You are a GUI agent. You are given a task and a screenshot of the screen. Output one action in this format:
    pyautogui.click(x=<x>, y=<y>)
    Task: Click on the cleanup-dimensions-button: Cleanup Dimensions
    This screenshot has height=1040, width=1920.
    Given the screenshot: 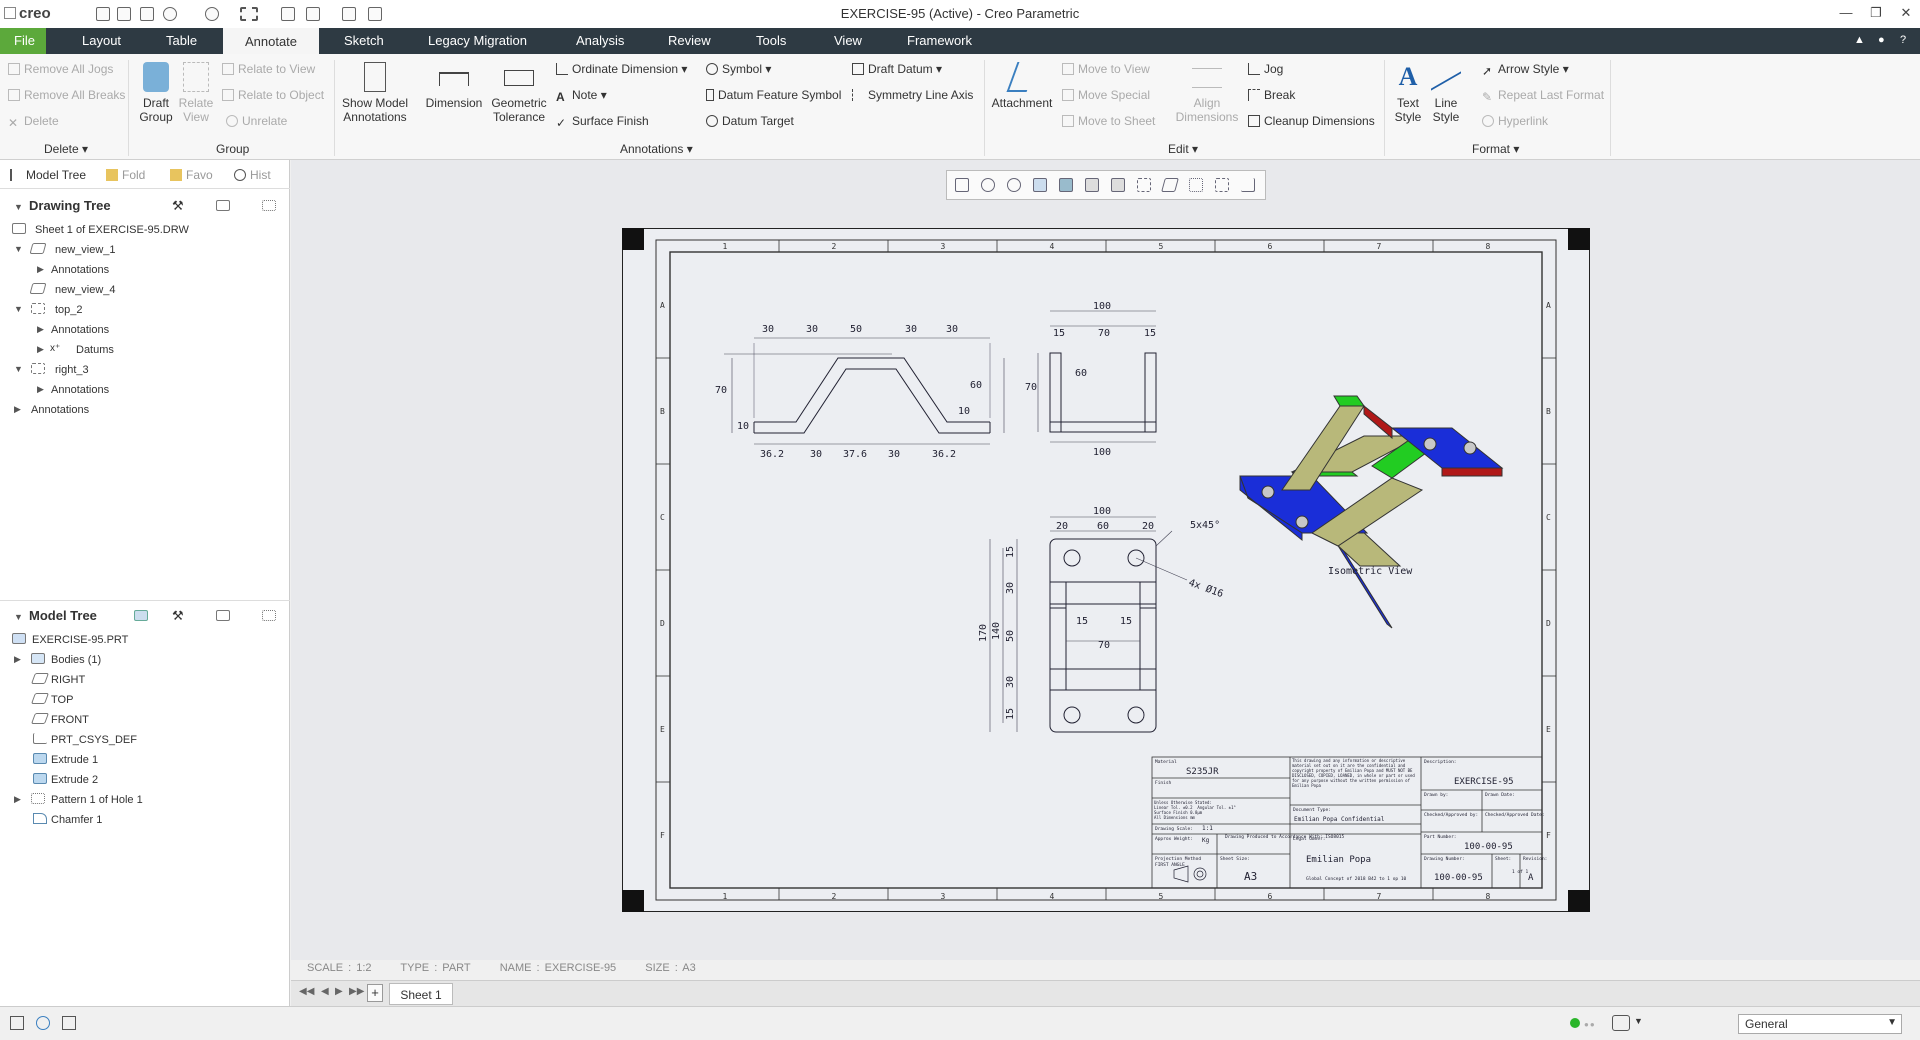 What is the action you would take?
    pyautogui.click(x=1311, y=121)
    